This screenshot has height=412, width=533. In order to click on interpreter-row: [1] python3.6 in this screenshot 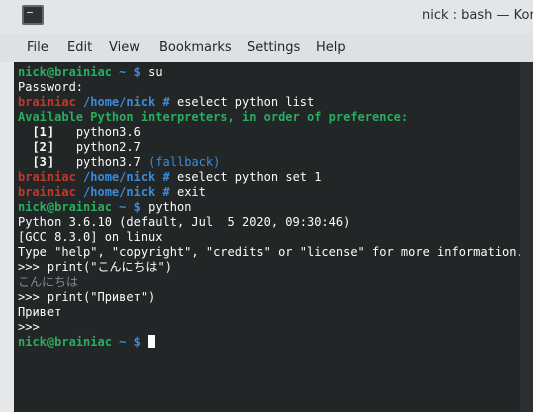, I will do `click(79, 132)`.